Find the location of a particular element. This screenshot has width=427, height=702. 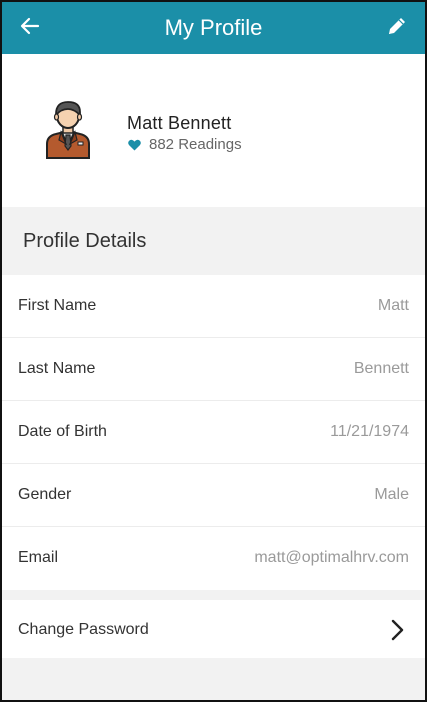

section-divider is located at coordinates (213, 595).